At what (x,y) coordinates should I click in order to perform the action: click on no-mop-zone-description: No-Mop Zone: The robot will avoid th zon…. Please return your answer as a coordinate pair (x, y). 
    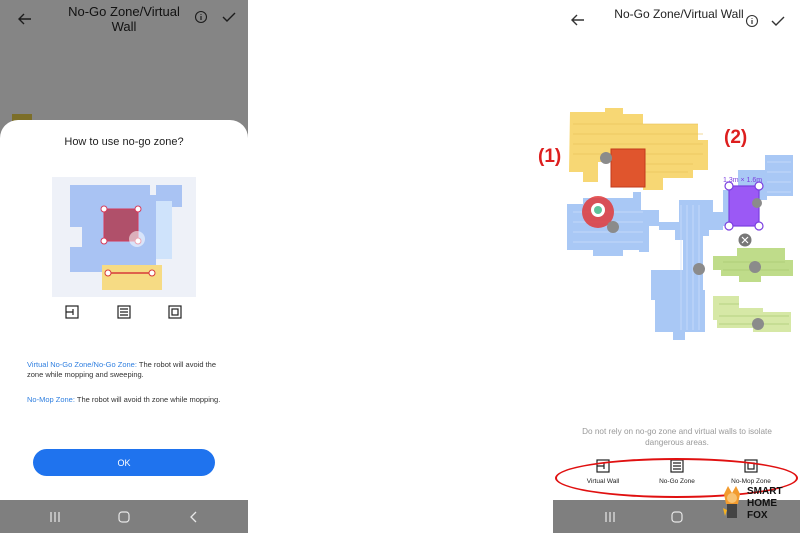
    Looking at the image, I should click on (127, 400).